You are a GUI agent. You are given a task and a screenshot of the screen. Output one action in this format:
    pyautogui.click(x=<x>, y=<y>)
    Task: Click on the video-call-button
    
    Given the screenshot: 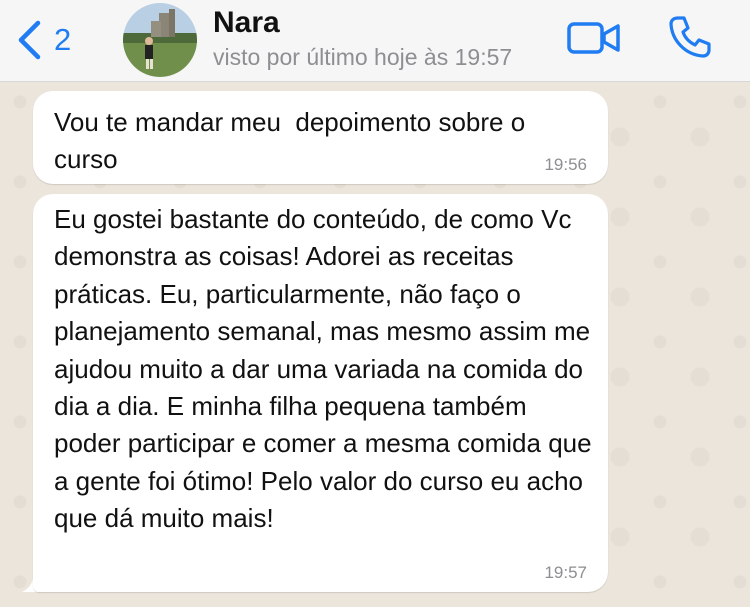 What is the action you would take?
    pyautogui.click(x=594, y=38)
    